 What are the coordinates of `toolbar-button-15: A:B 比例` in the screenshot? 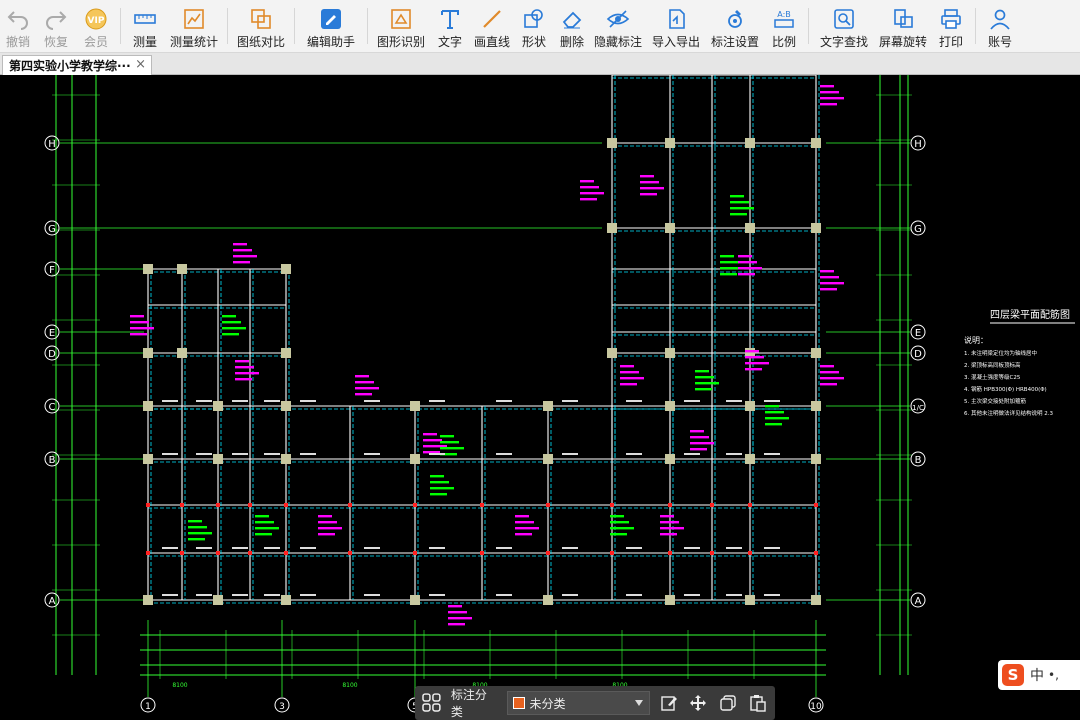 It's located at (784, 26).